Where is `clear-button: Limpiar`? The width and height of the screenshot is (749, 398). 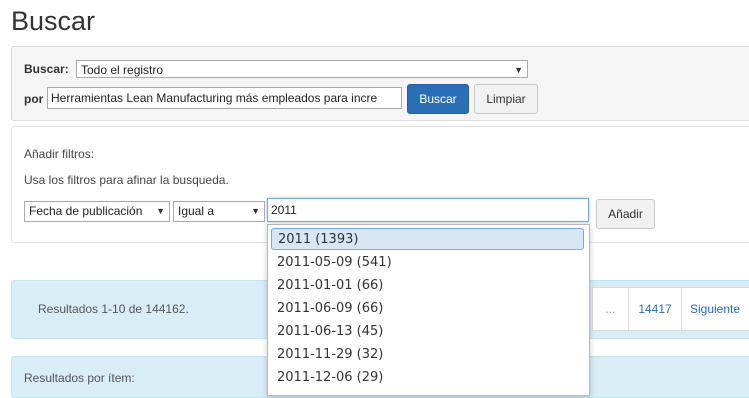
clear-button: Limpiar is located at coordinates (506, 99).